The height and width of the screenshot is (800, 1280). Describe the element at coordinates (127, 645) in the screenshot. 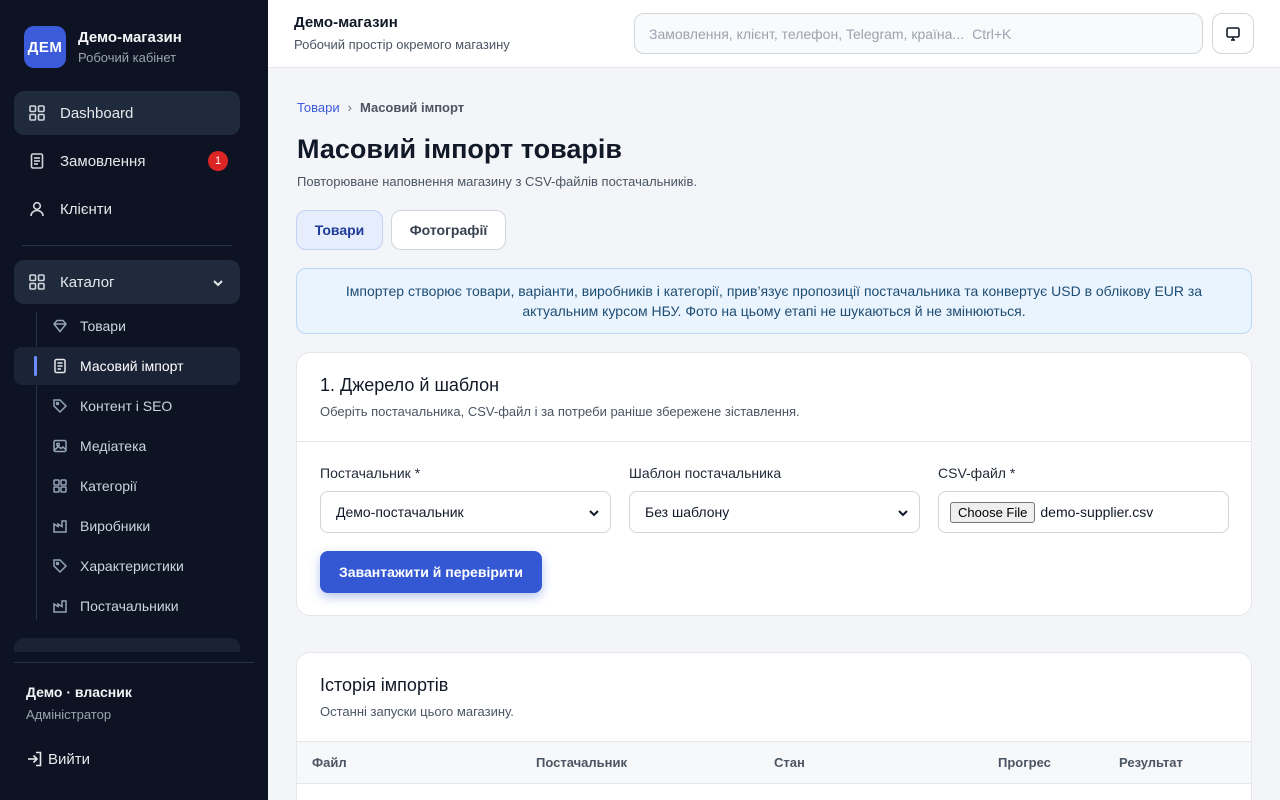

I see `sidebar-scroll-fade` at that location.